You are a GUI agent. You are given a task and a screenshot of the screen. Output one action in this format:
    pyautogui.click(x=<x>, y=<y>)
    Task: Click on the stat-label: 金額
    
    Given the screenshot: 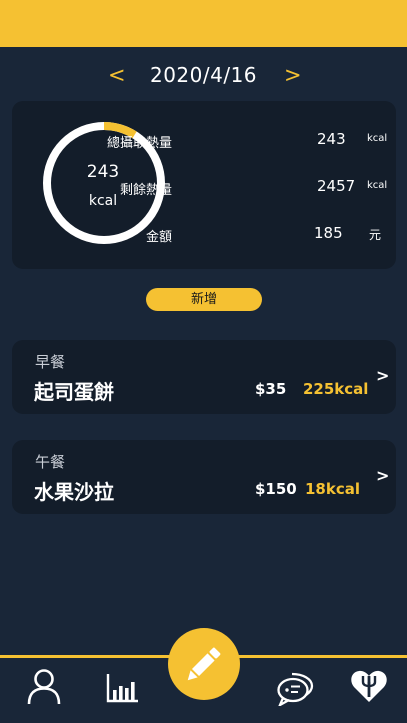 What is the action you would take?
    pyautogui.click(x=158, y=237)
    